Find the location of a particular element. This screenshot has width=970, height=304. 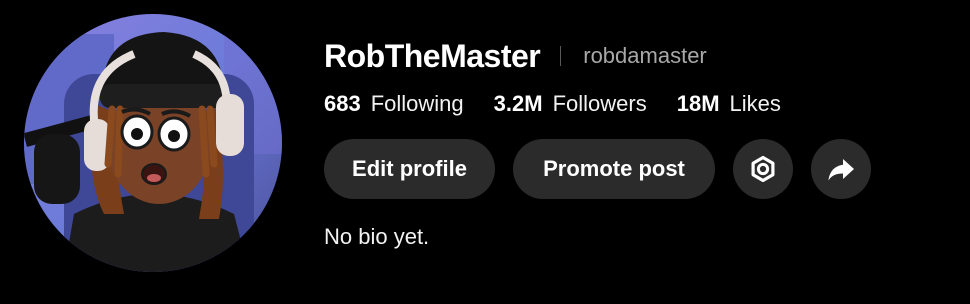

share-arrow-icon is located at coordinates (841, 169).